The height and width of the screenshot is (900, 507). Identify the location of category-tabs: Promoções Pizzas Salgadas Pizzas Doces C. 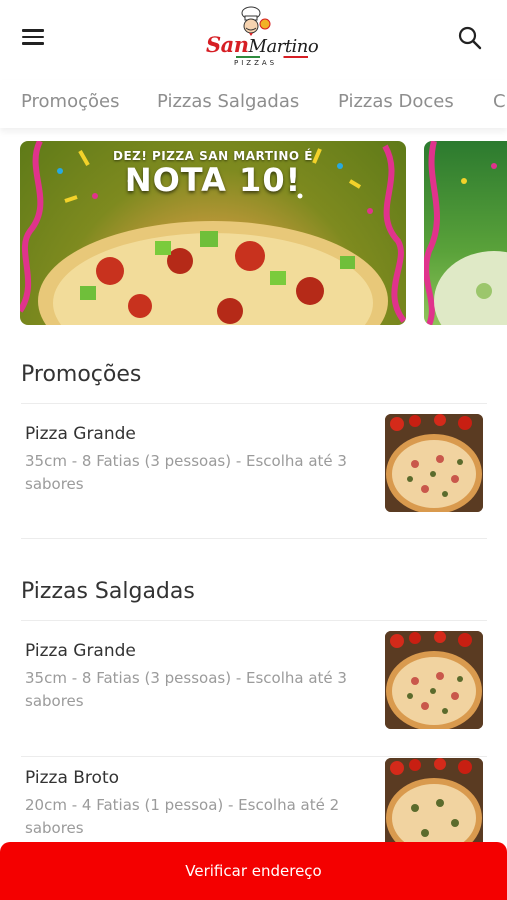
(253, 104).